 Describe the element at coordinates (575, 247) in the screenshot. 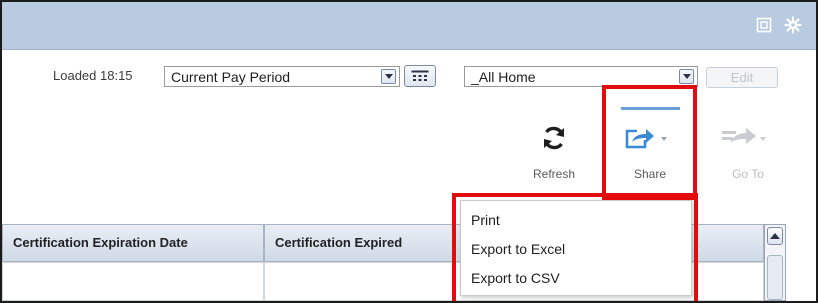

I see `menu-highlight-box` at that location.